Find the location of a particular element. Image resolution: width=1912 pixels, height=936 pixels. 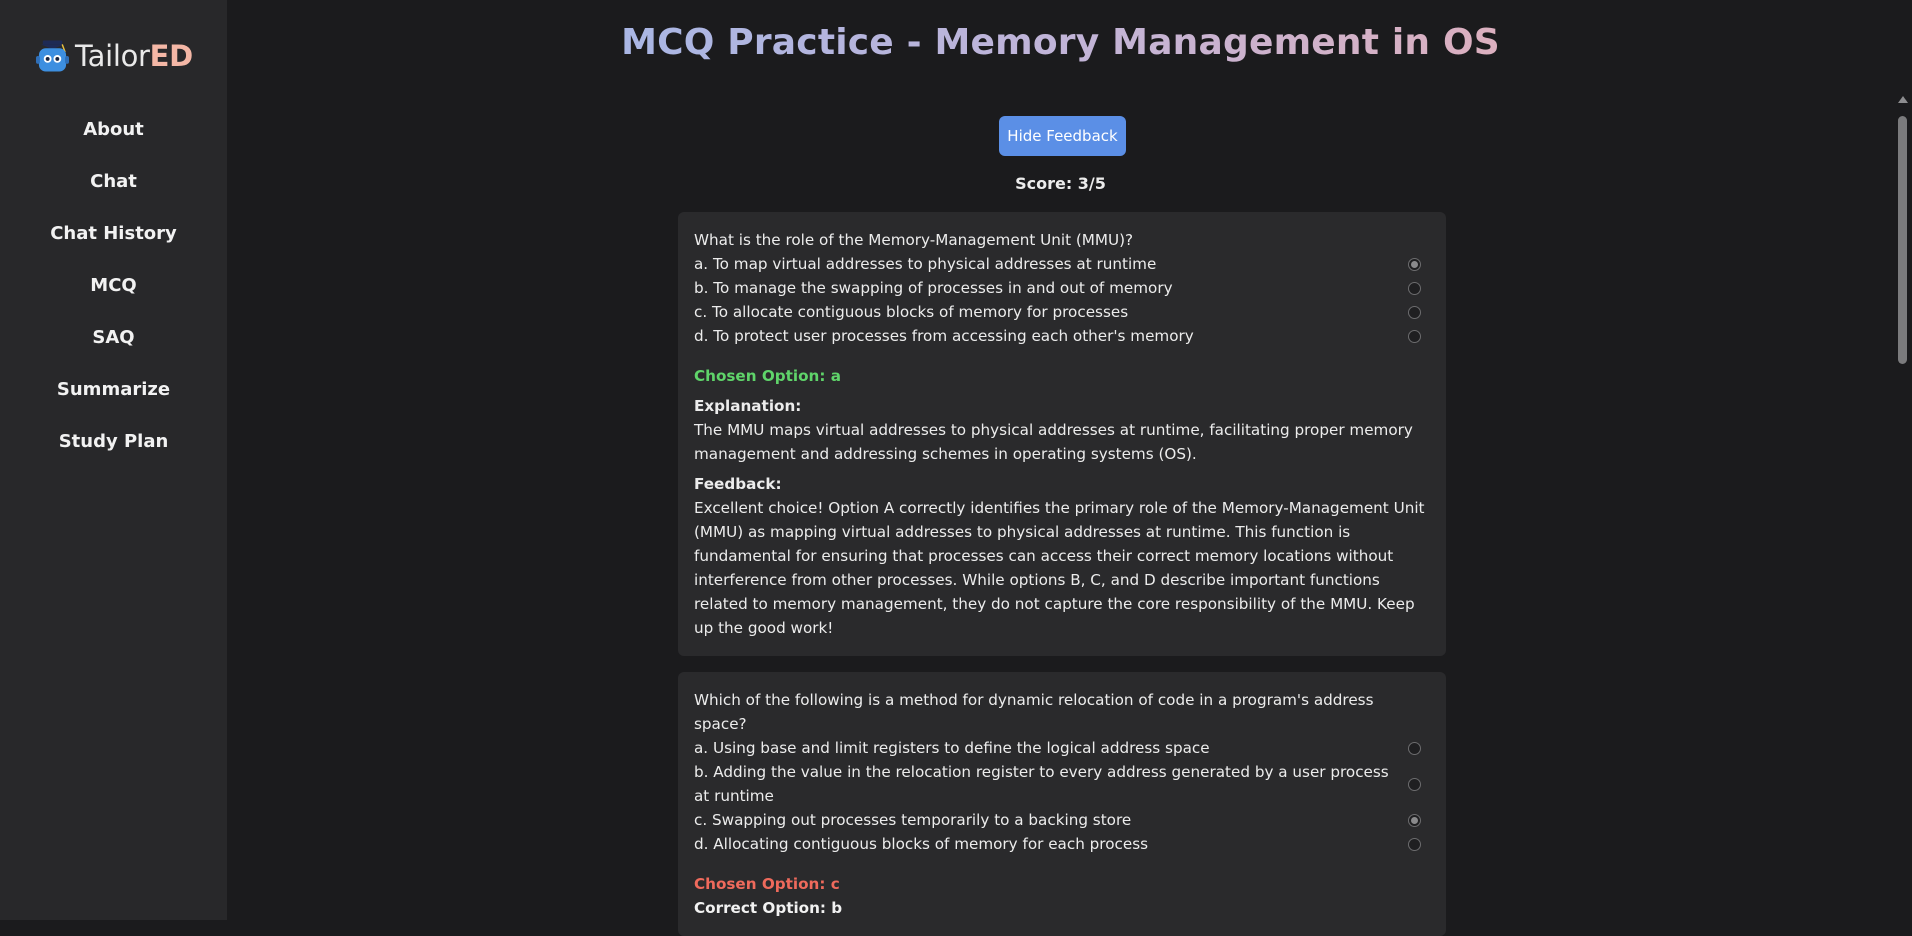

correct-option: Correct Option: b is located at coordinates (768, 908).